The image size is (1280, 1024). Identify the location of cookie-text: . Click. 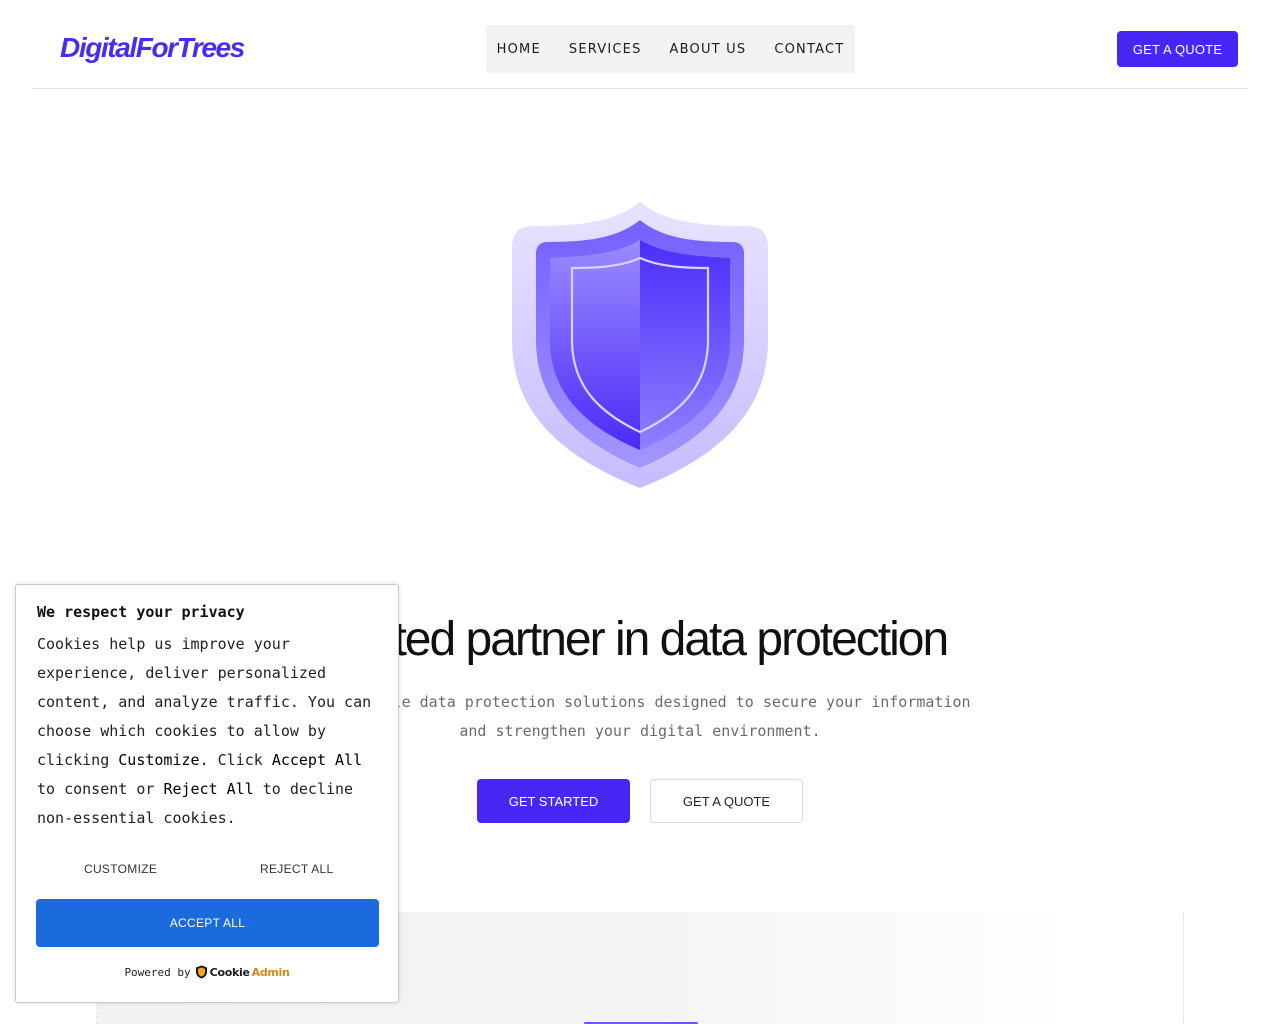
(235, 760).